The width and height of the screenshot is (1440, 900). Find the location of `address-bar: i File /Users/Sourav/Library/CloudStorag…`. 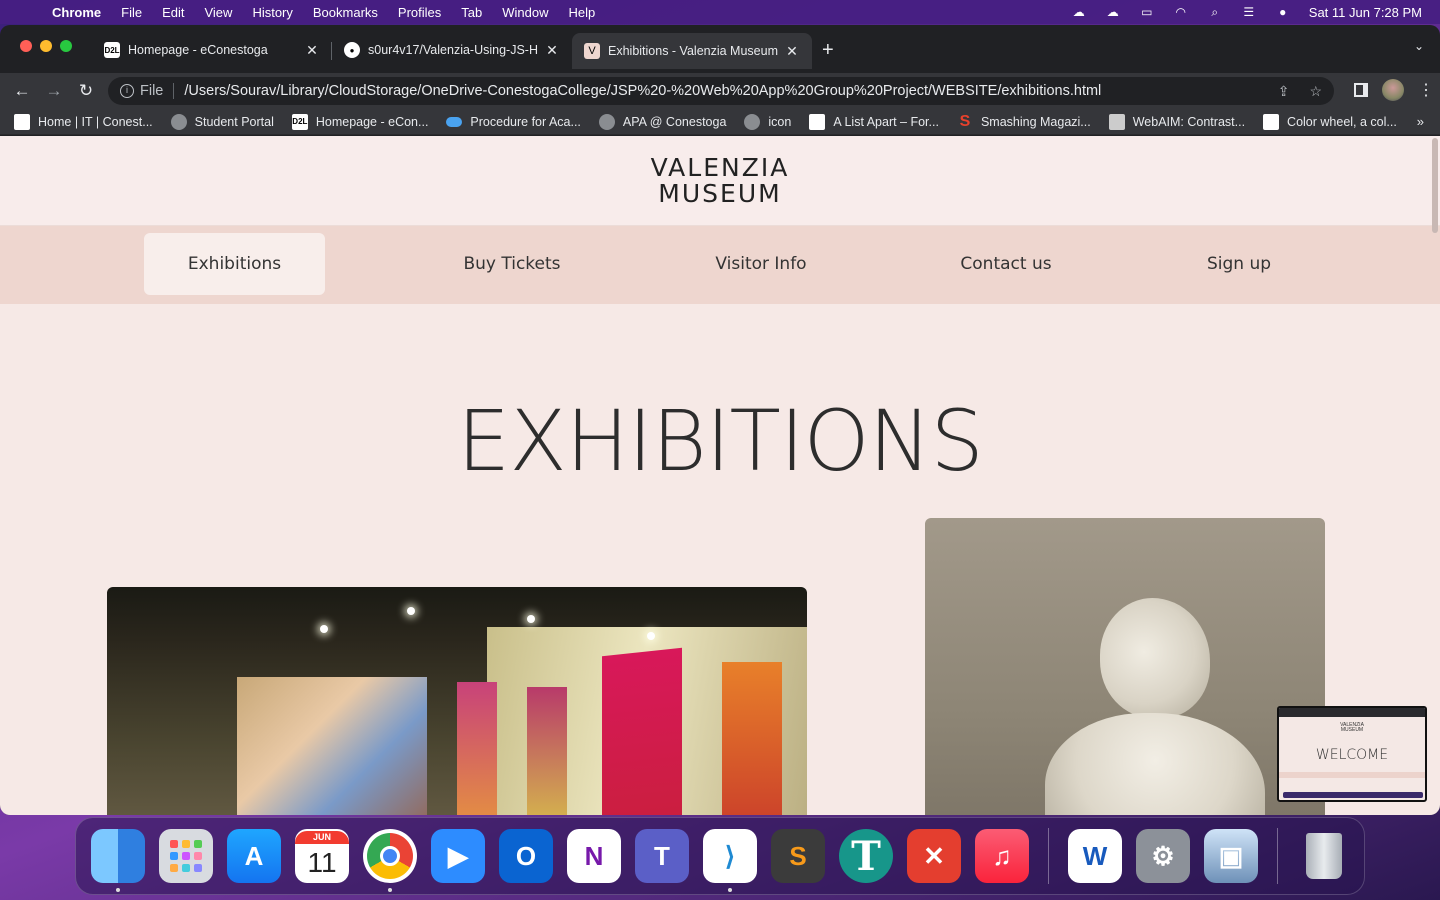

address-bar: i File /Users/Sourav/Library/CloudStorag… is located at coordinates (721, 91).